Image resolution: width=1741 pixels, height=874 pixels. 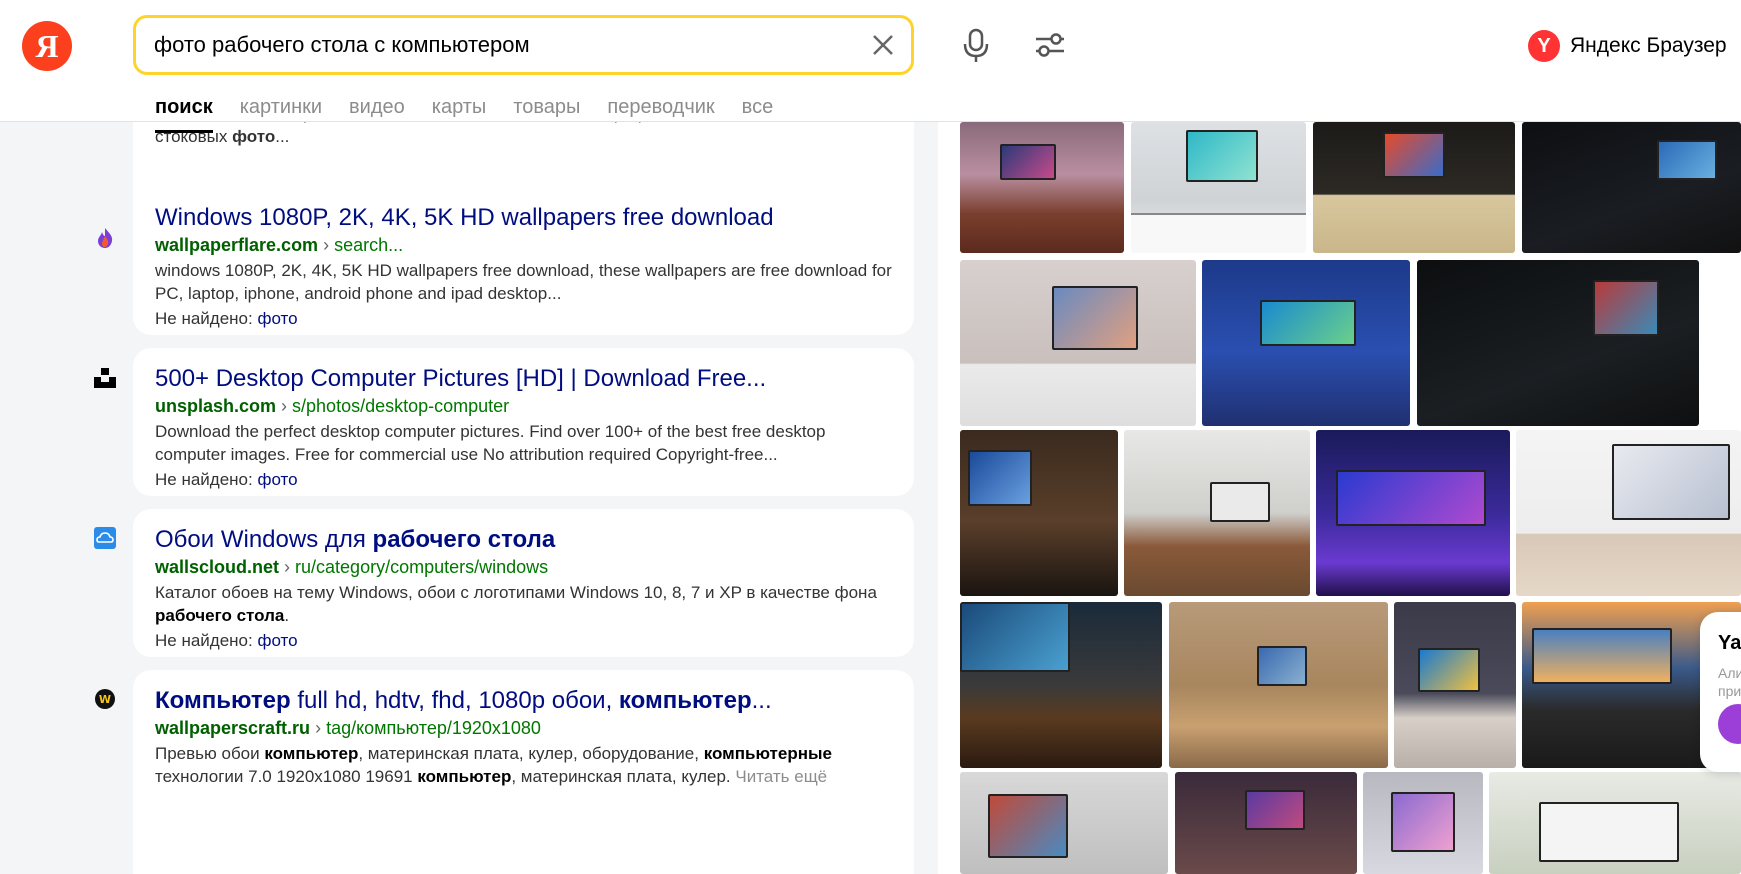 I want to click on flame-favicon-icon, so click(x=105, y=238).